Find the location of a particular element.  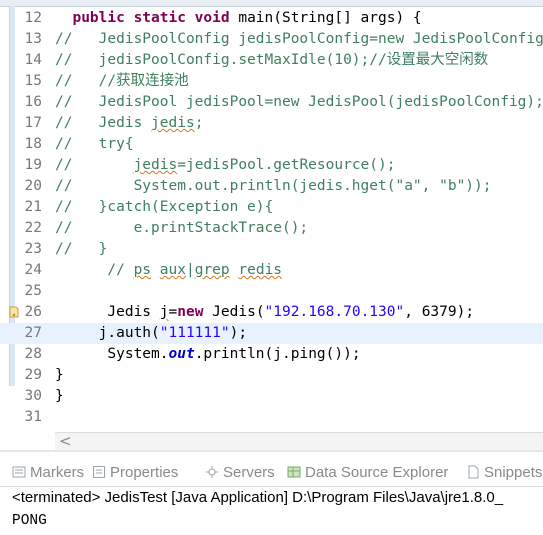

code-token: System. is located at coordinates (112, 354).